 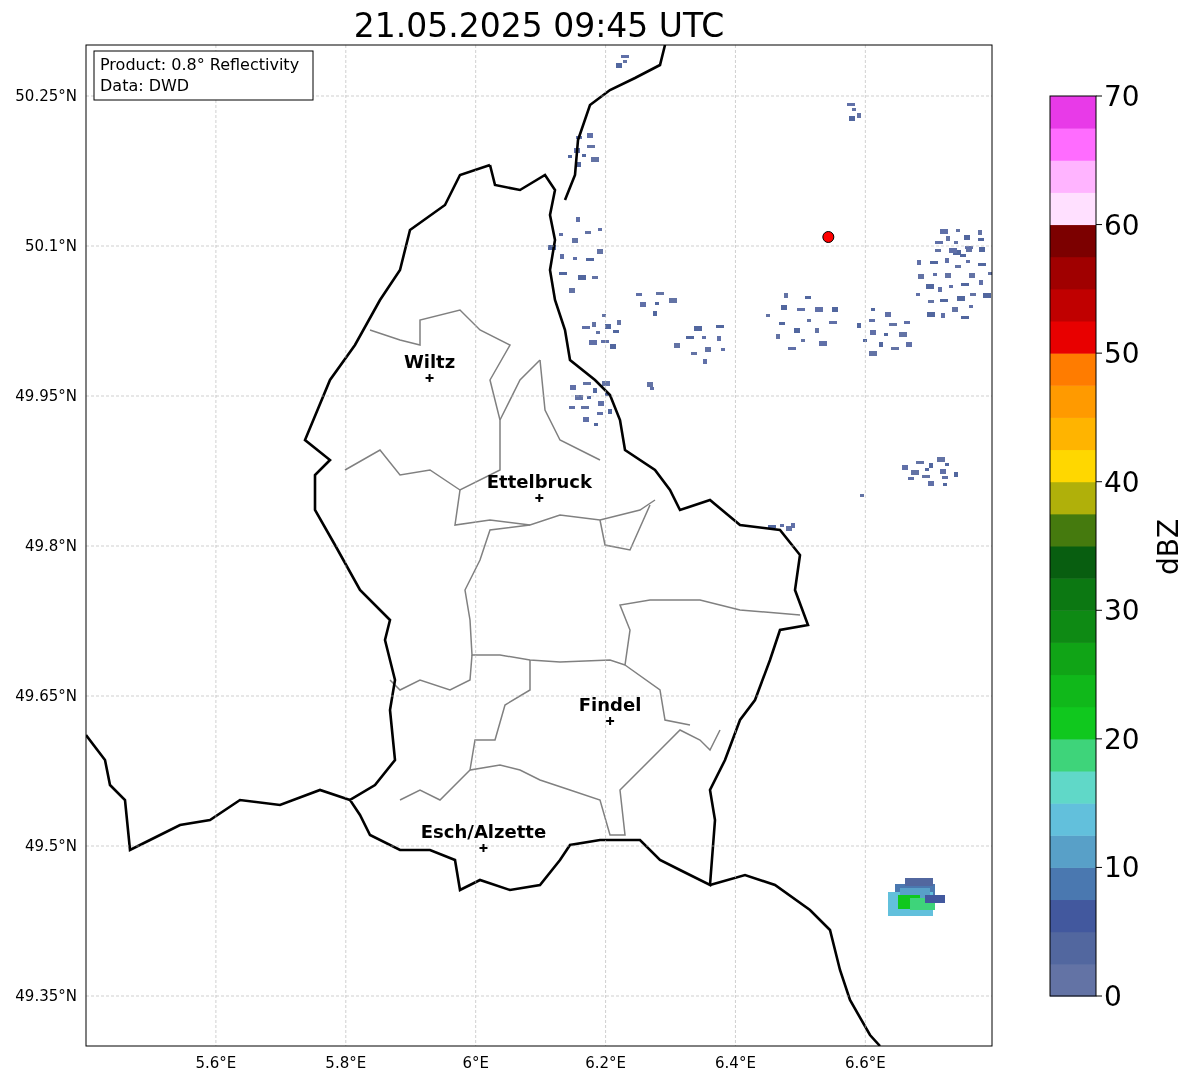 I want to click on y-axis-tick-label: 49.5°N, so click(x=50, y=846).